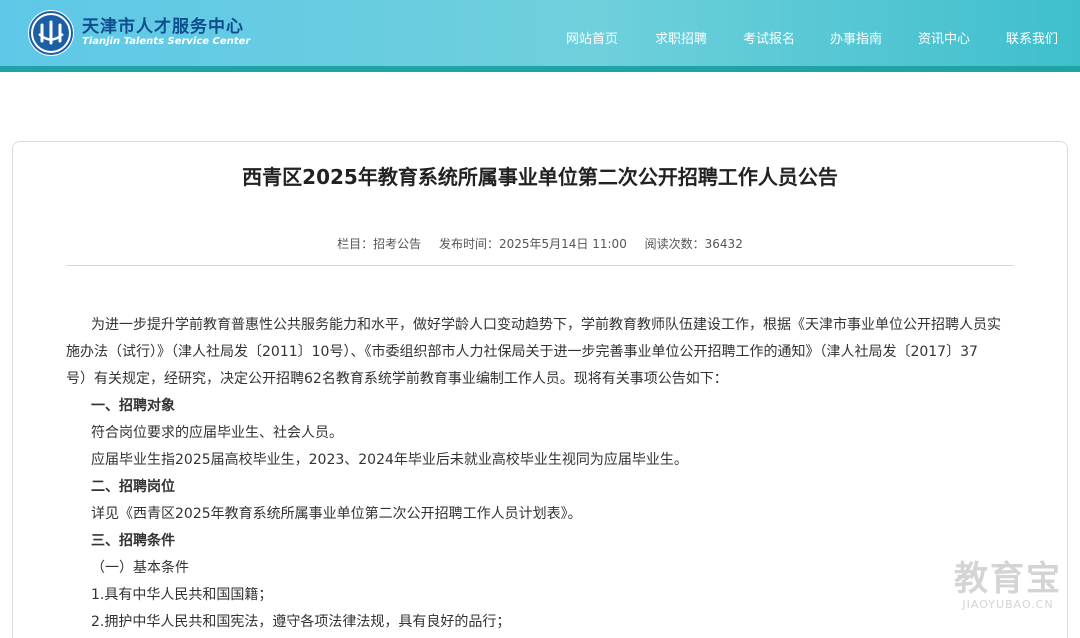 This screenshot has width=1080, height=638. I want to click on nav-home: 网站首页, so click(592, 37).